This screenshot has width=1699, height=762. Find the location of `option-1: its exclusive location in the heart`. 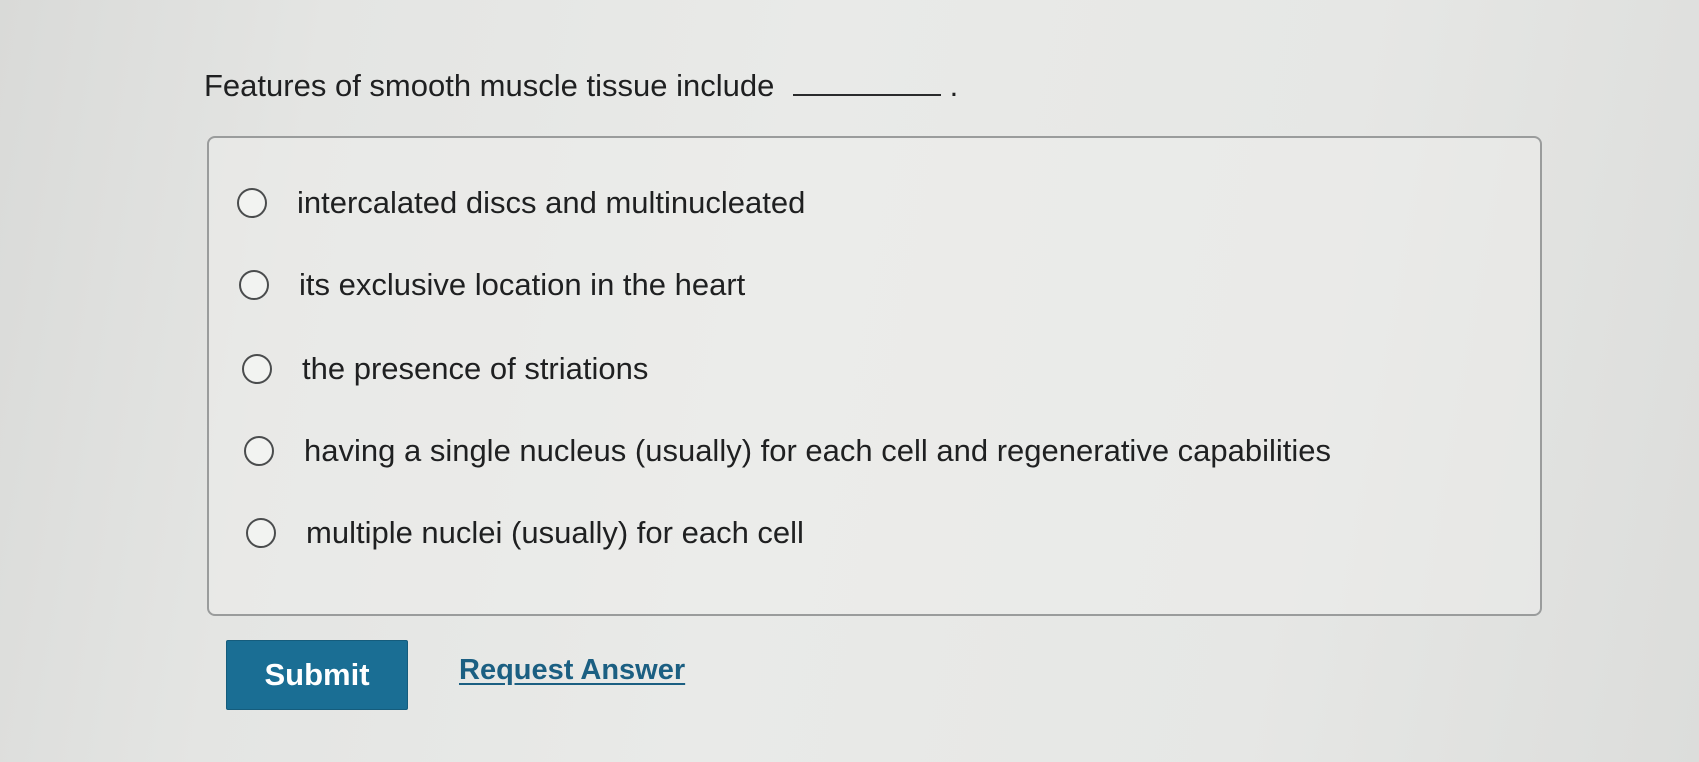

option-1: its exclusive location in the heart is located at coordinates (492, 285).